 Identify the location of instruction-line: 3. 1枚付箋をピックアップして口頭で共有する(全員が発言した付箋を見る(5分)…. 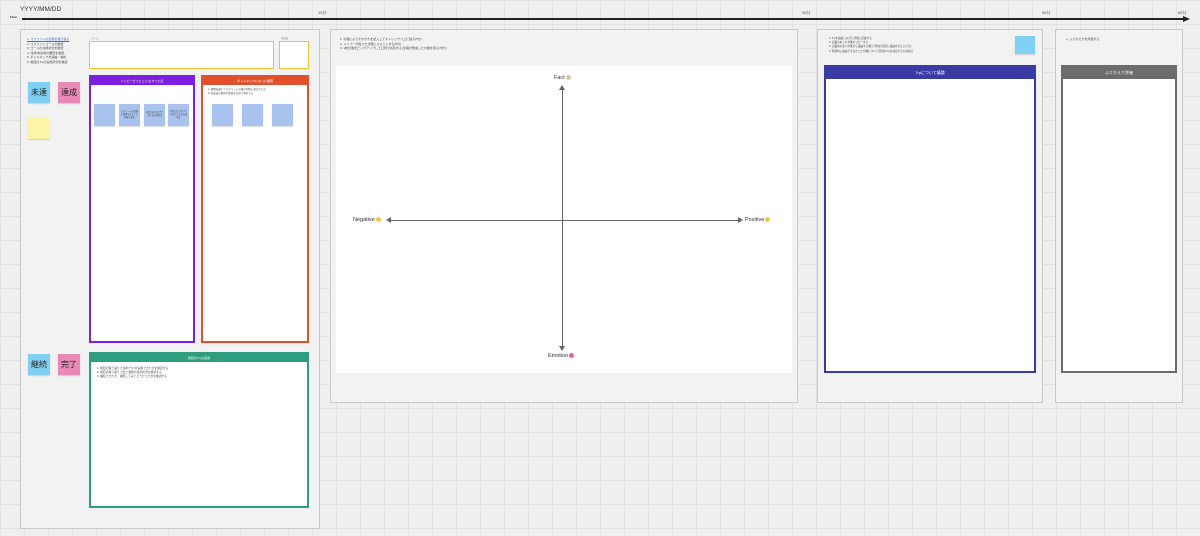
(393, 48).